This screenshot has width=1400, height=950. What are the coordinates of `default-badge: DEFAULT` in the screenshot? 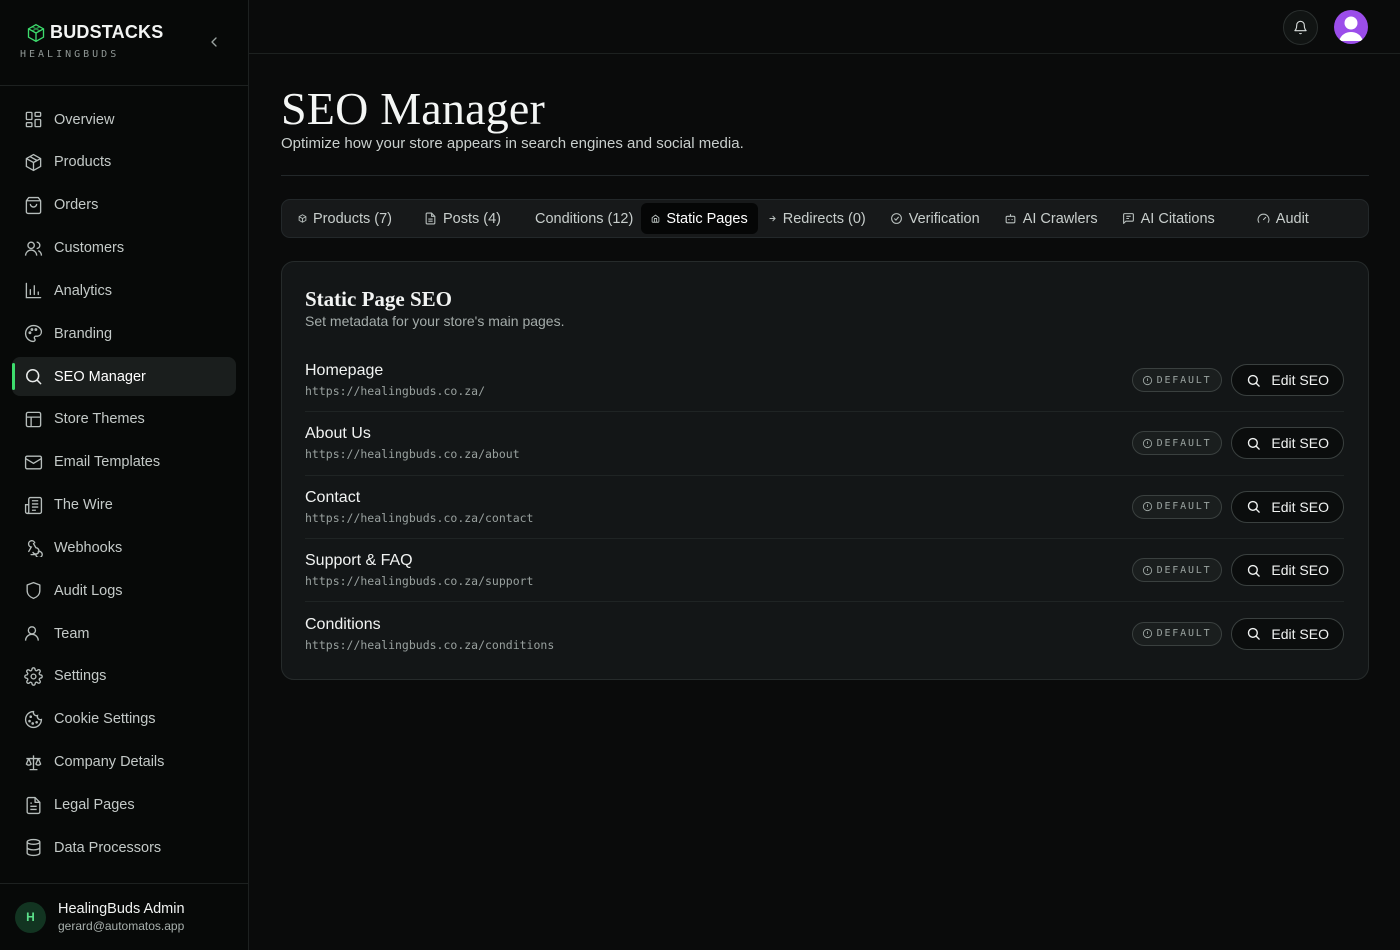 It's located at (1177, 380).